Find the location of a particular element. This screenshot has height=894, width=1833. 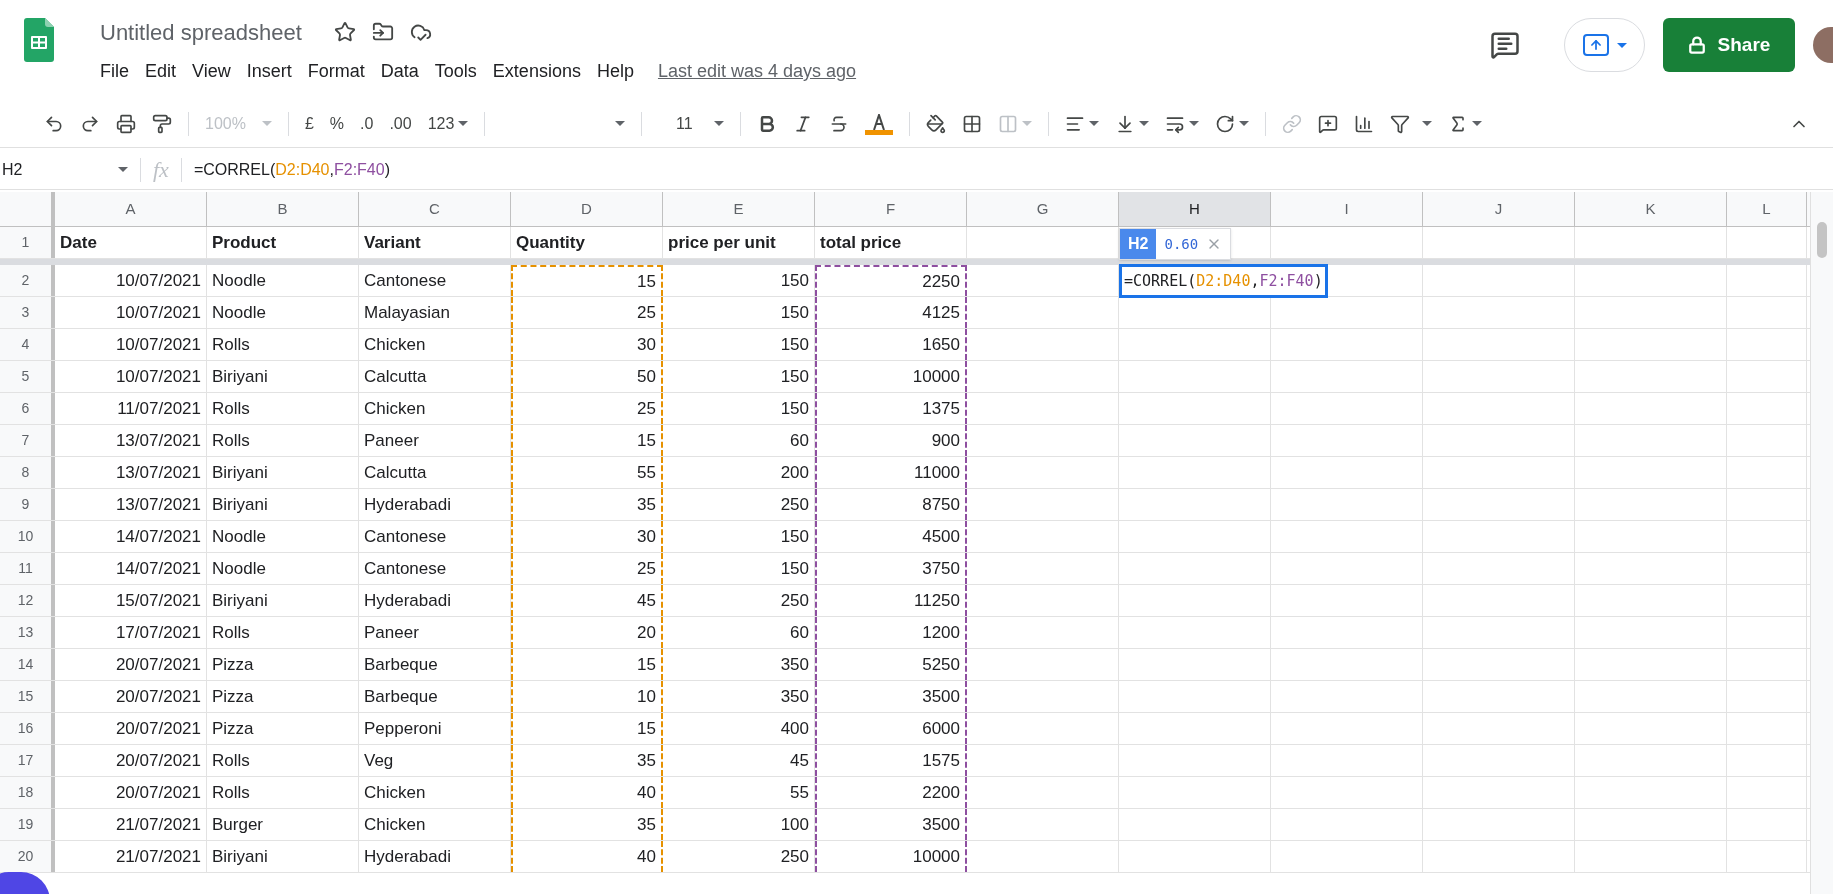

row-number: 15 is located at coordinates (27, 696).